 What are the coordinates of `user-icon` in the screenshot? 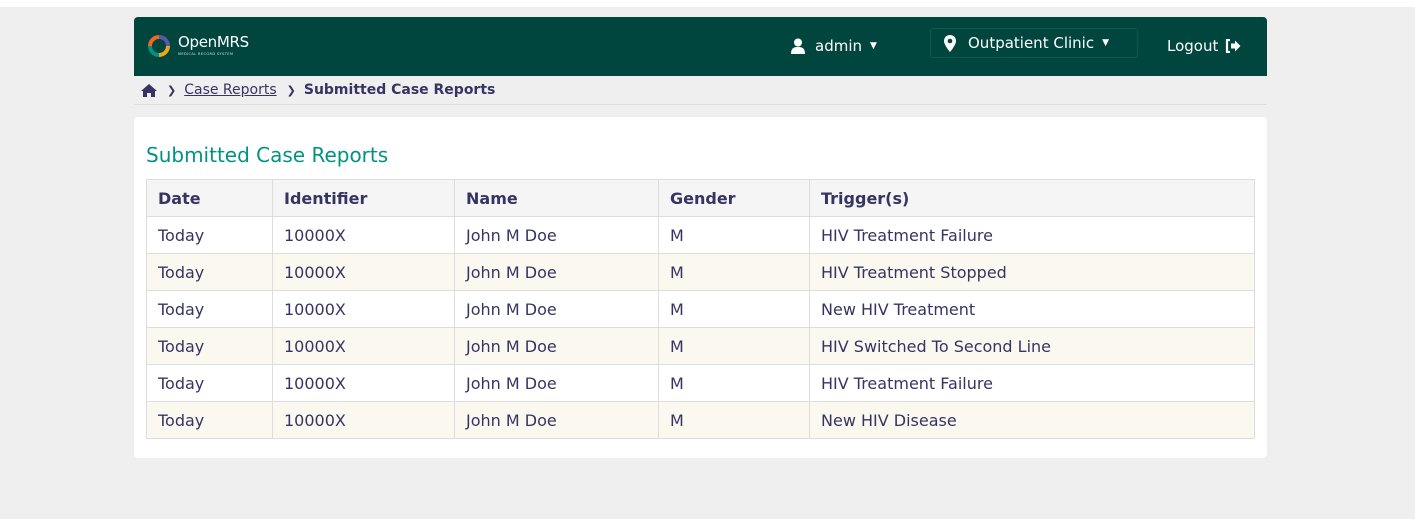 It's located at (798, 46).